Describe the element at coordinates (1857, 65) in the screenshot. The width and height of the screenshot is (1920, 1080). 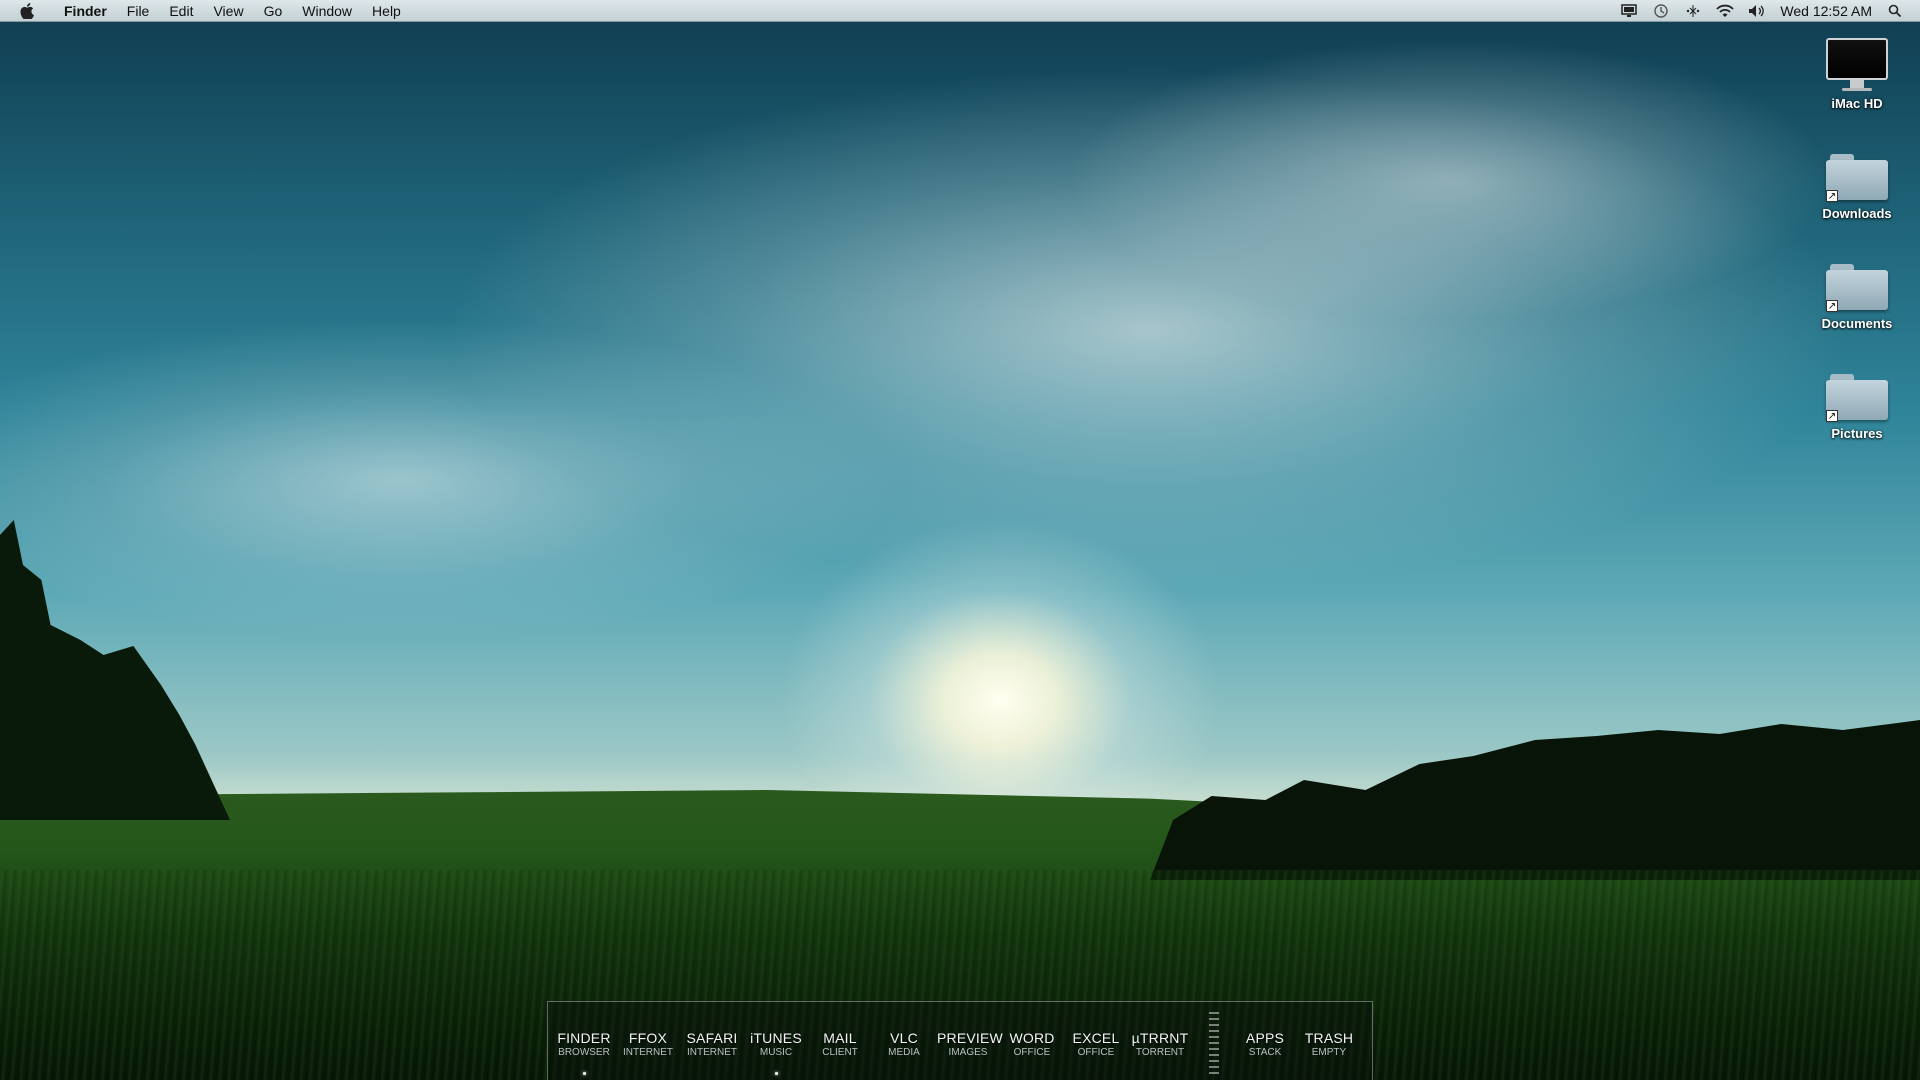
I see `hard-drive-icon` at that location.